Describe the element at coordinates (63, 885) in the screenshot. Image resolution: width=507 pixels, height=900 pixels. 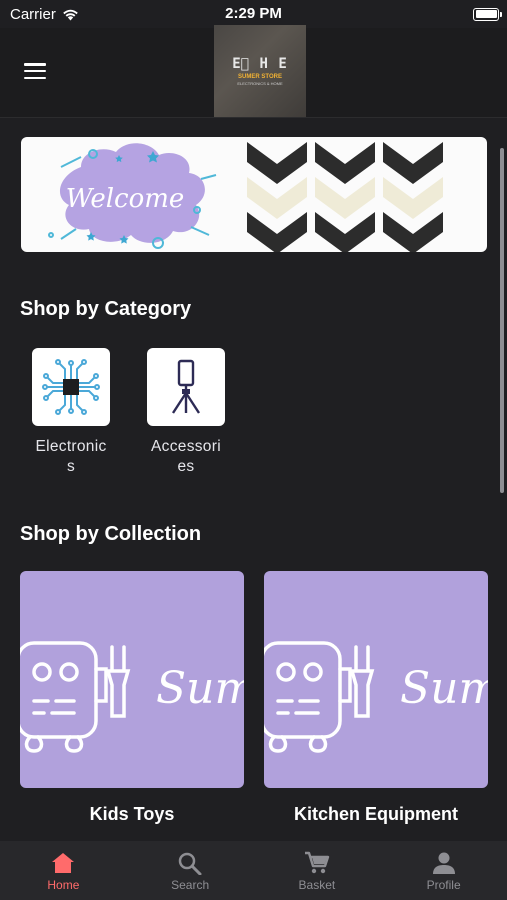
I see `tab-label: Home` at that location.